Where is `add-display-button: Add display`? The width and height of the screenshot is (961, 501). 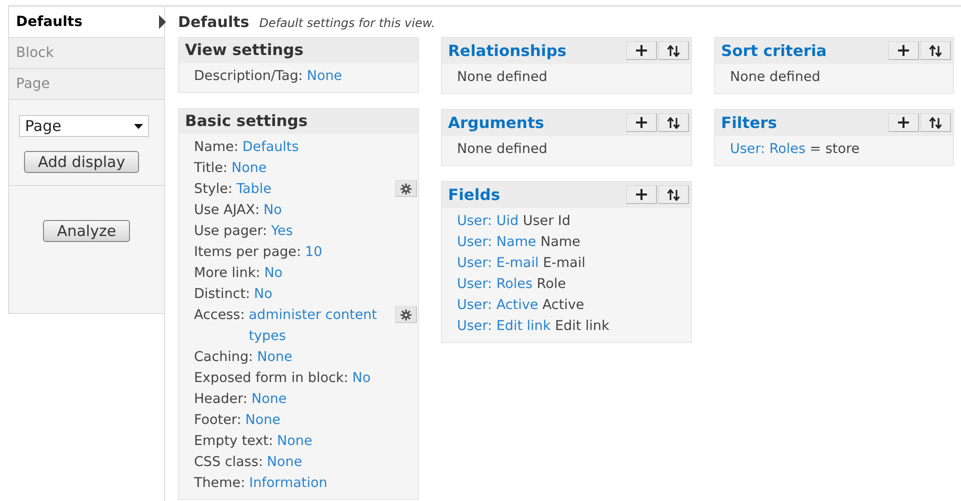
add-display-button: Add display is located at coordinates (82, 162).